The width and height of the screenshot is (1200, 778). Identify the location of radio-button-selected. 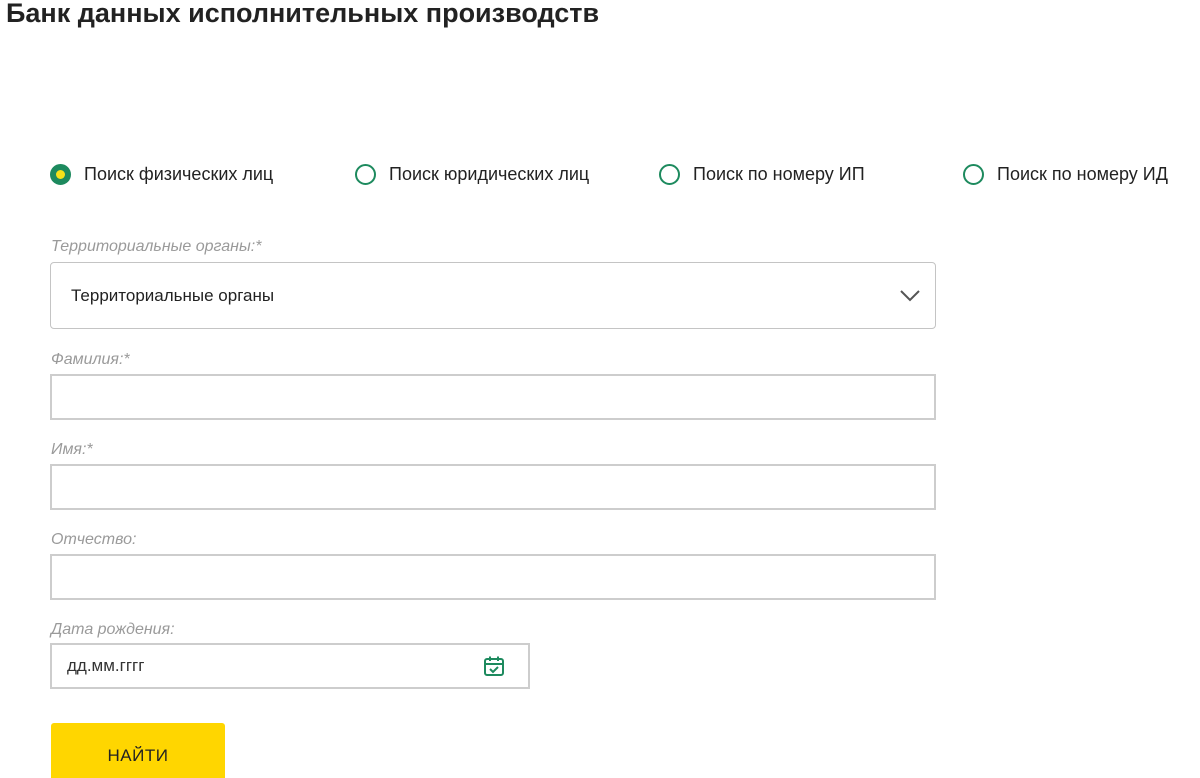
(60, 174).